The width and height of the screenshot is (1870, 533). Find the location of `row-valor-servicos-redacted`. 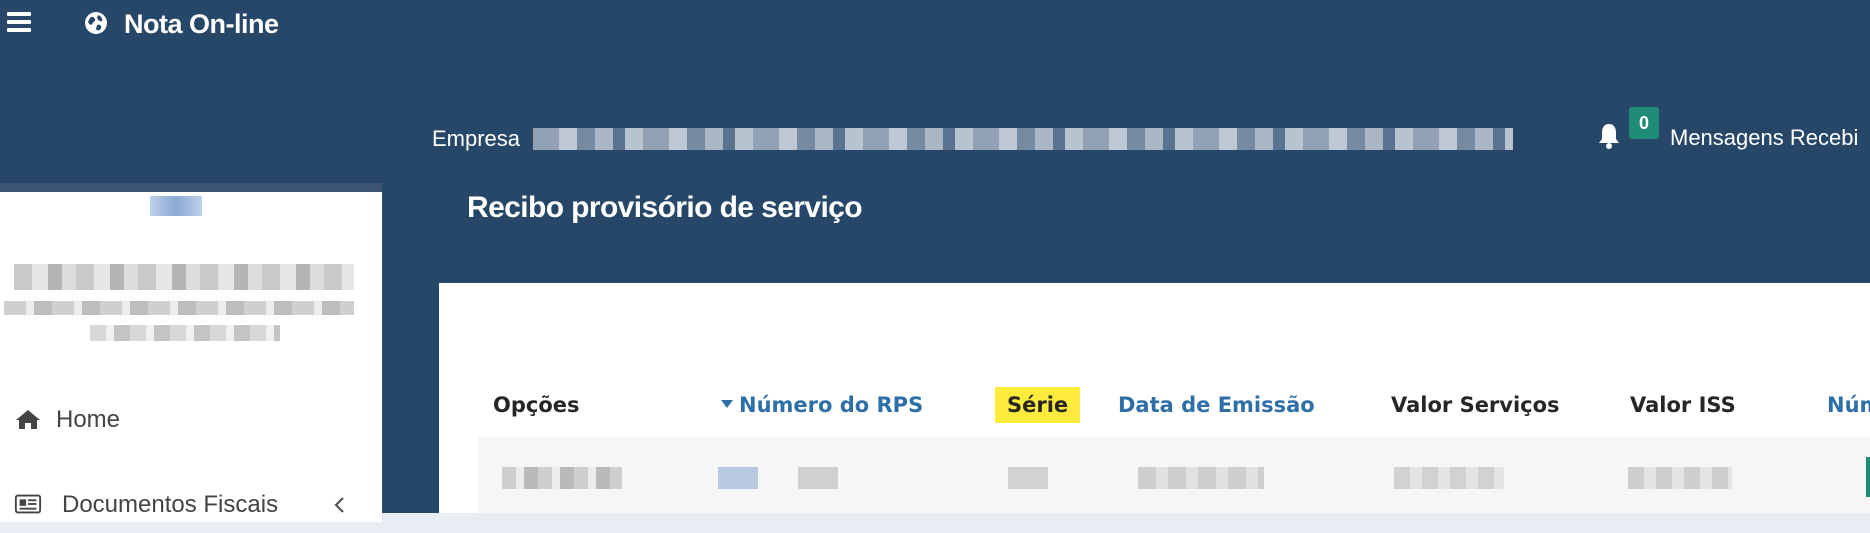

row-valor-servicos-redacted is located at coordinates (1449, 478).